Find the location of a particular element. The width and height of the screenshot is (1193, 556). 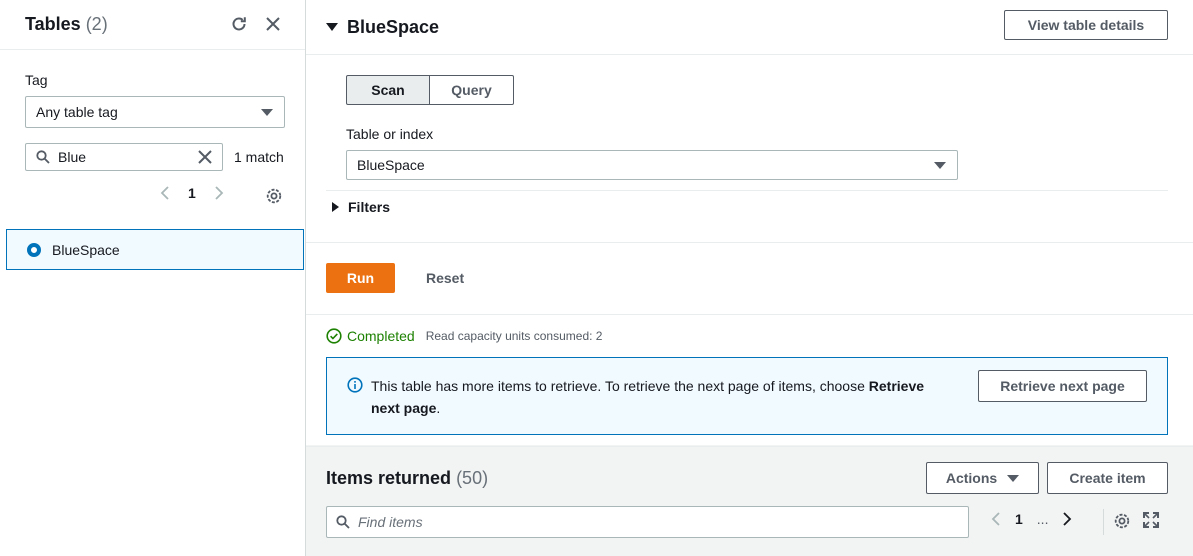

tag-select-value: Any table tag is located at coordinates (77, 112).